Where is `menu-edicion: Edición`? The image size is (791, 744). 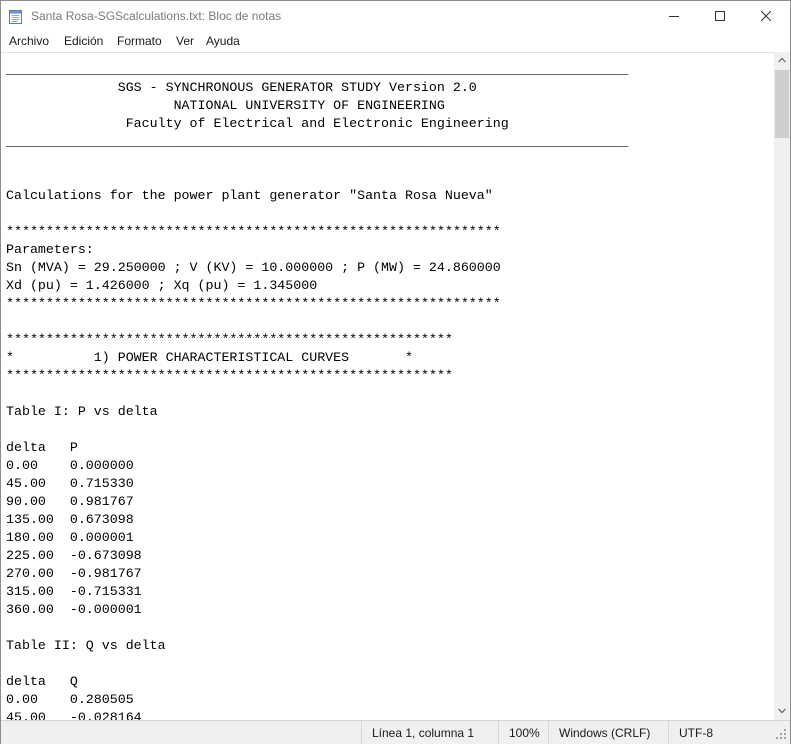 menu-edicion: Edición is located at coordinates (83, 41).